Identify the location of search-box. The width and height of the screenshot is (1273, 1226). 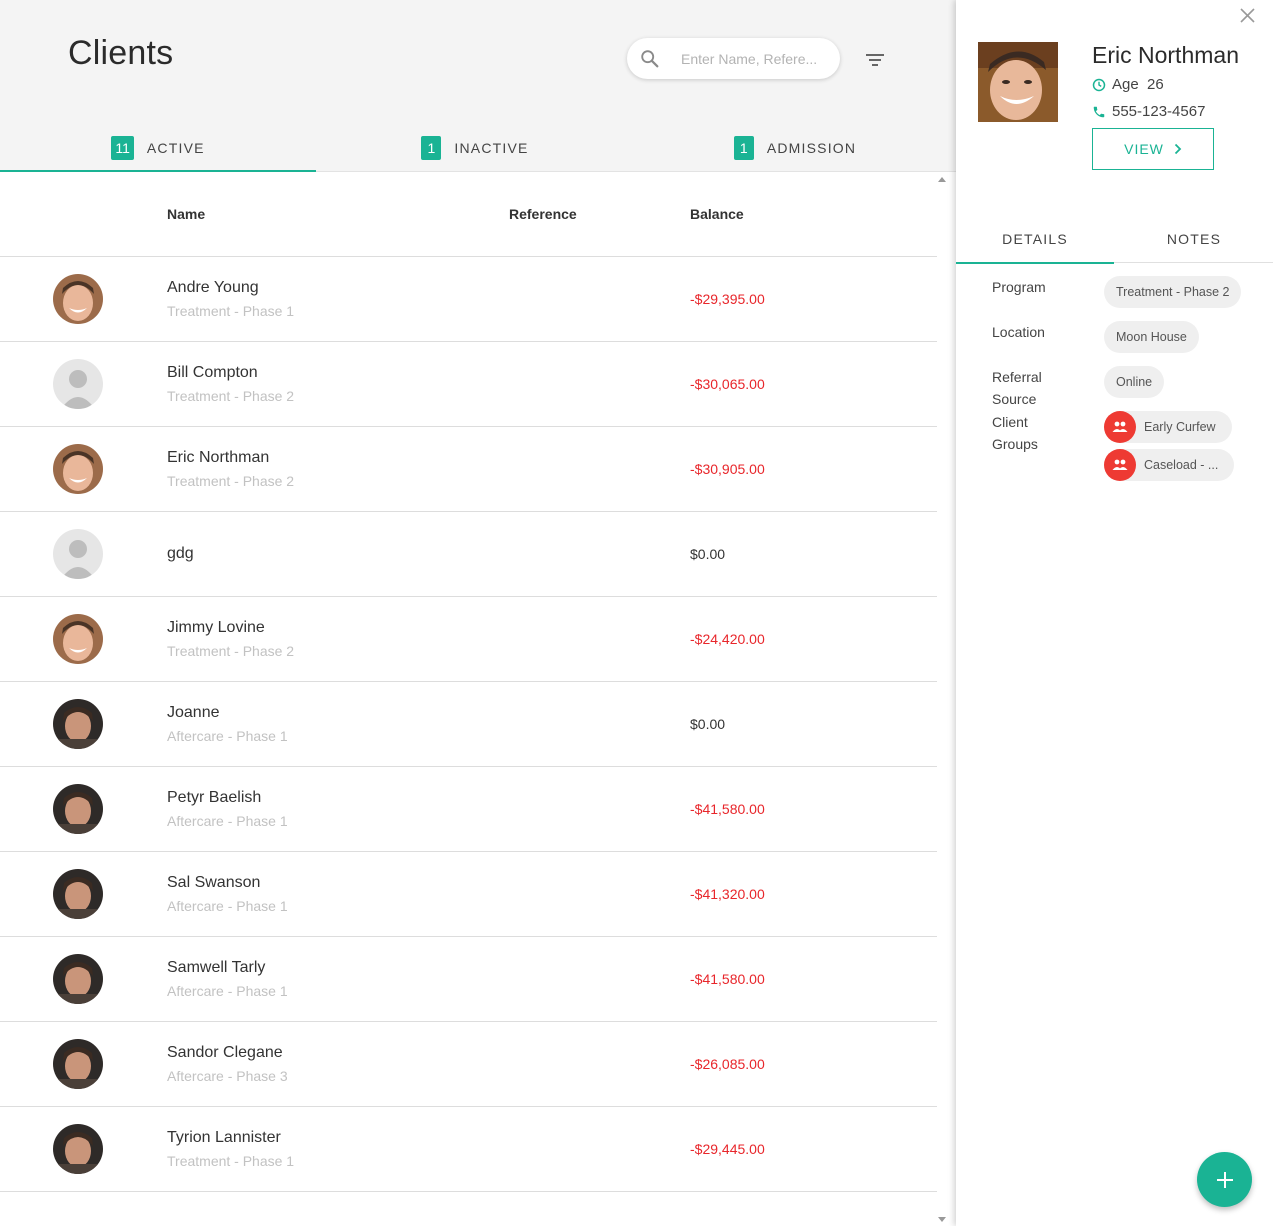
(733, 58).